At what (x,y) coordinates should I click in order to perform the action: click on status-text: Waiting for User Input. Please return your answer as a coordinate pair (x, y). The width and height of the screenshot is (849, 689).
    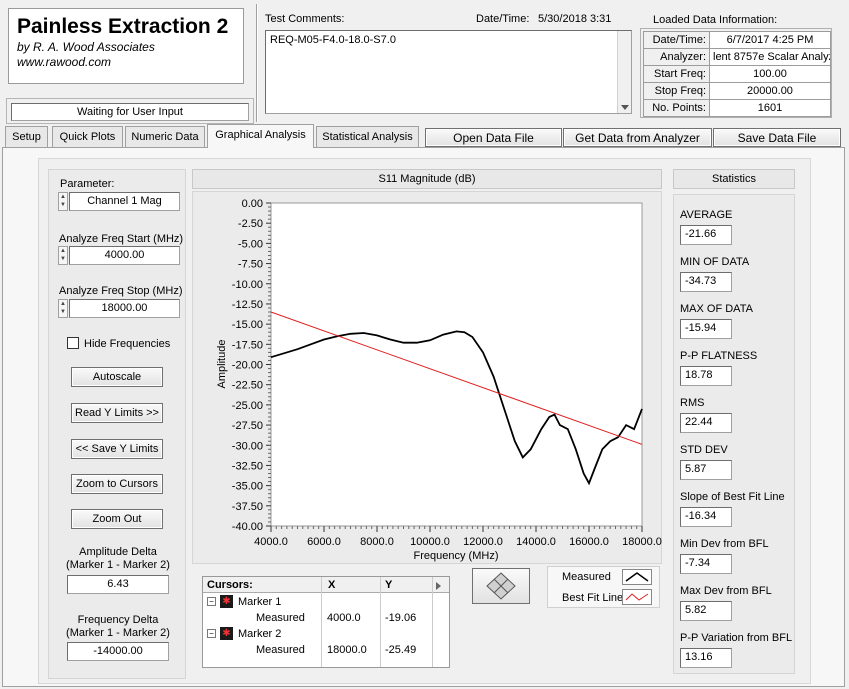
    Looking at the image, I should click on (130, 112).